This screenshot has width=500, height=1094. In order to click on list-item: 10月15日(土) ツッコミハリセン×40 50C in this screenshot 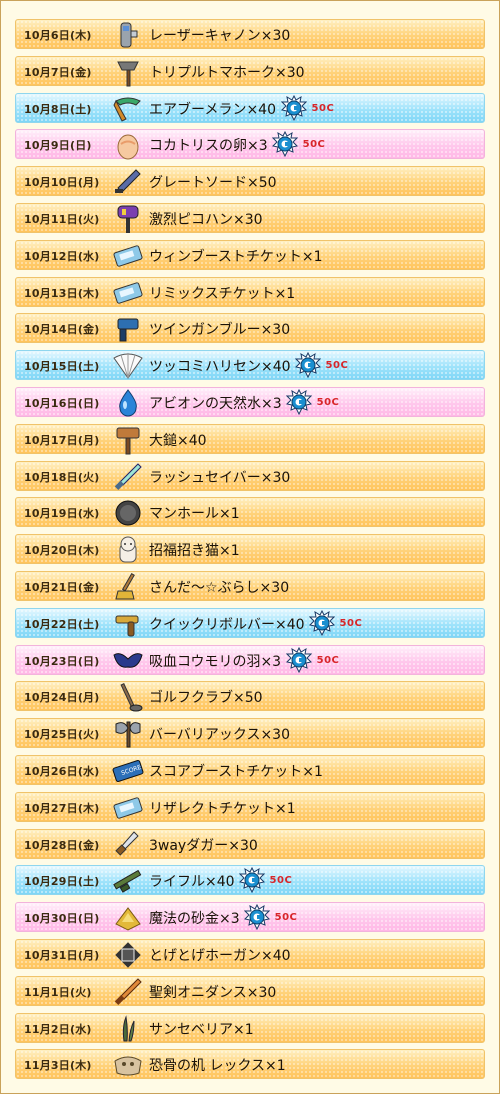, I will do `click(250, 366)`.